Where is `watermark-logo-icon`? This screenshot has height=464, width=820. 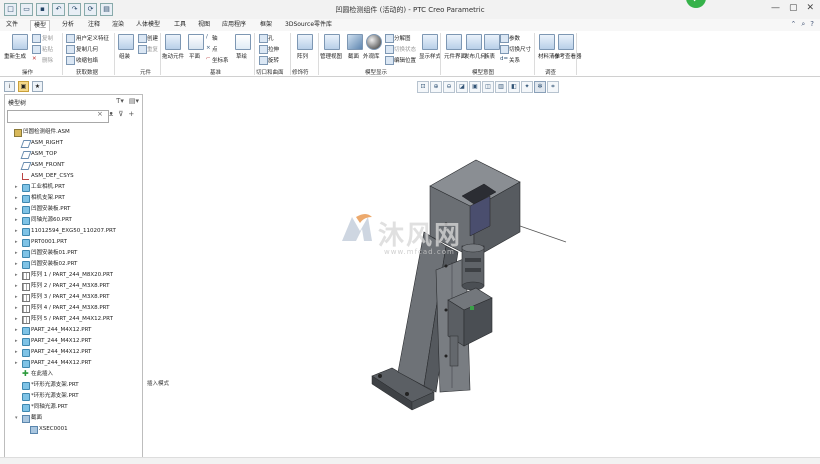 watermark-logo-icon is located at coordinates (357, 227).